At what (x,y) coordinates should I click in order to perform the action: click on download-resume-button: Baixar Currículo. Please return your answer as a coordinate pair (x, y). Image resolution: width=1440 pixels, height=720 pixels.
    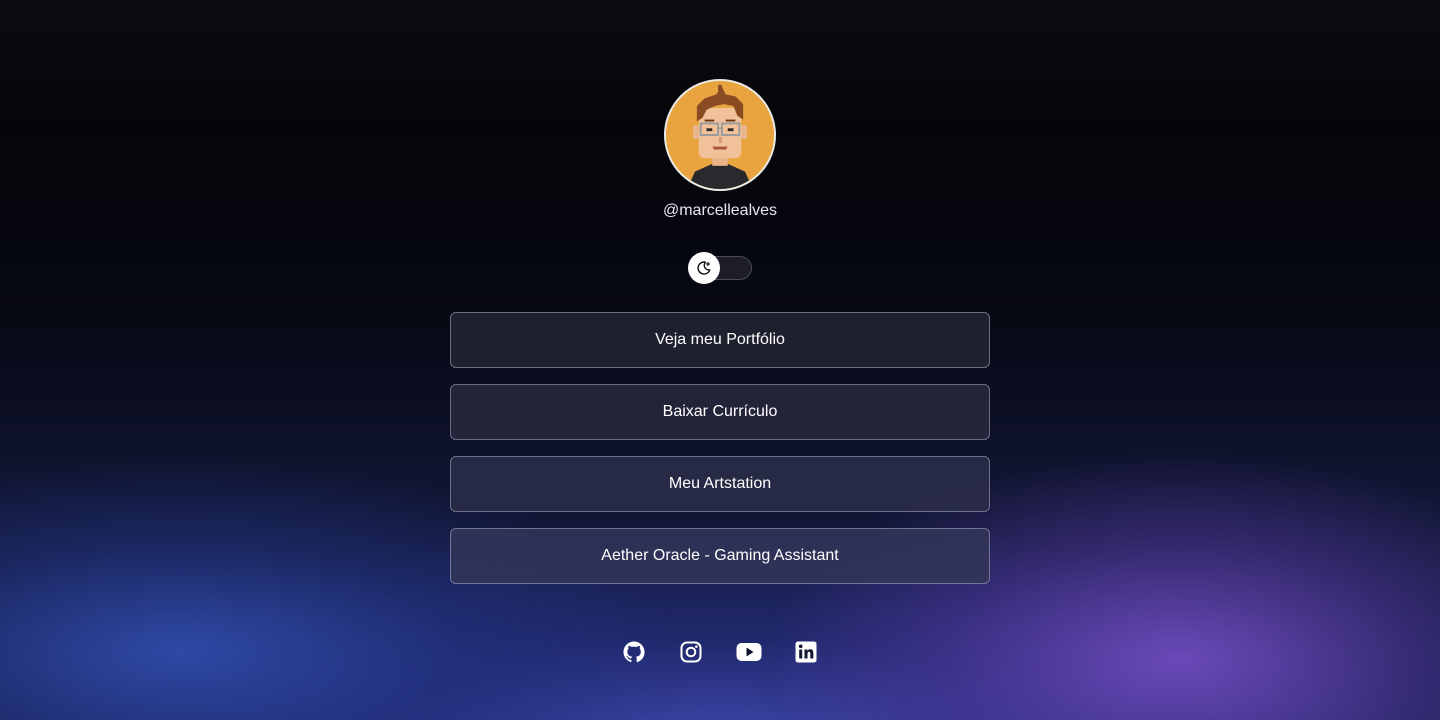
    Looking at the image, I should click on (720, 412).